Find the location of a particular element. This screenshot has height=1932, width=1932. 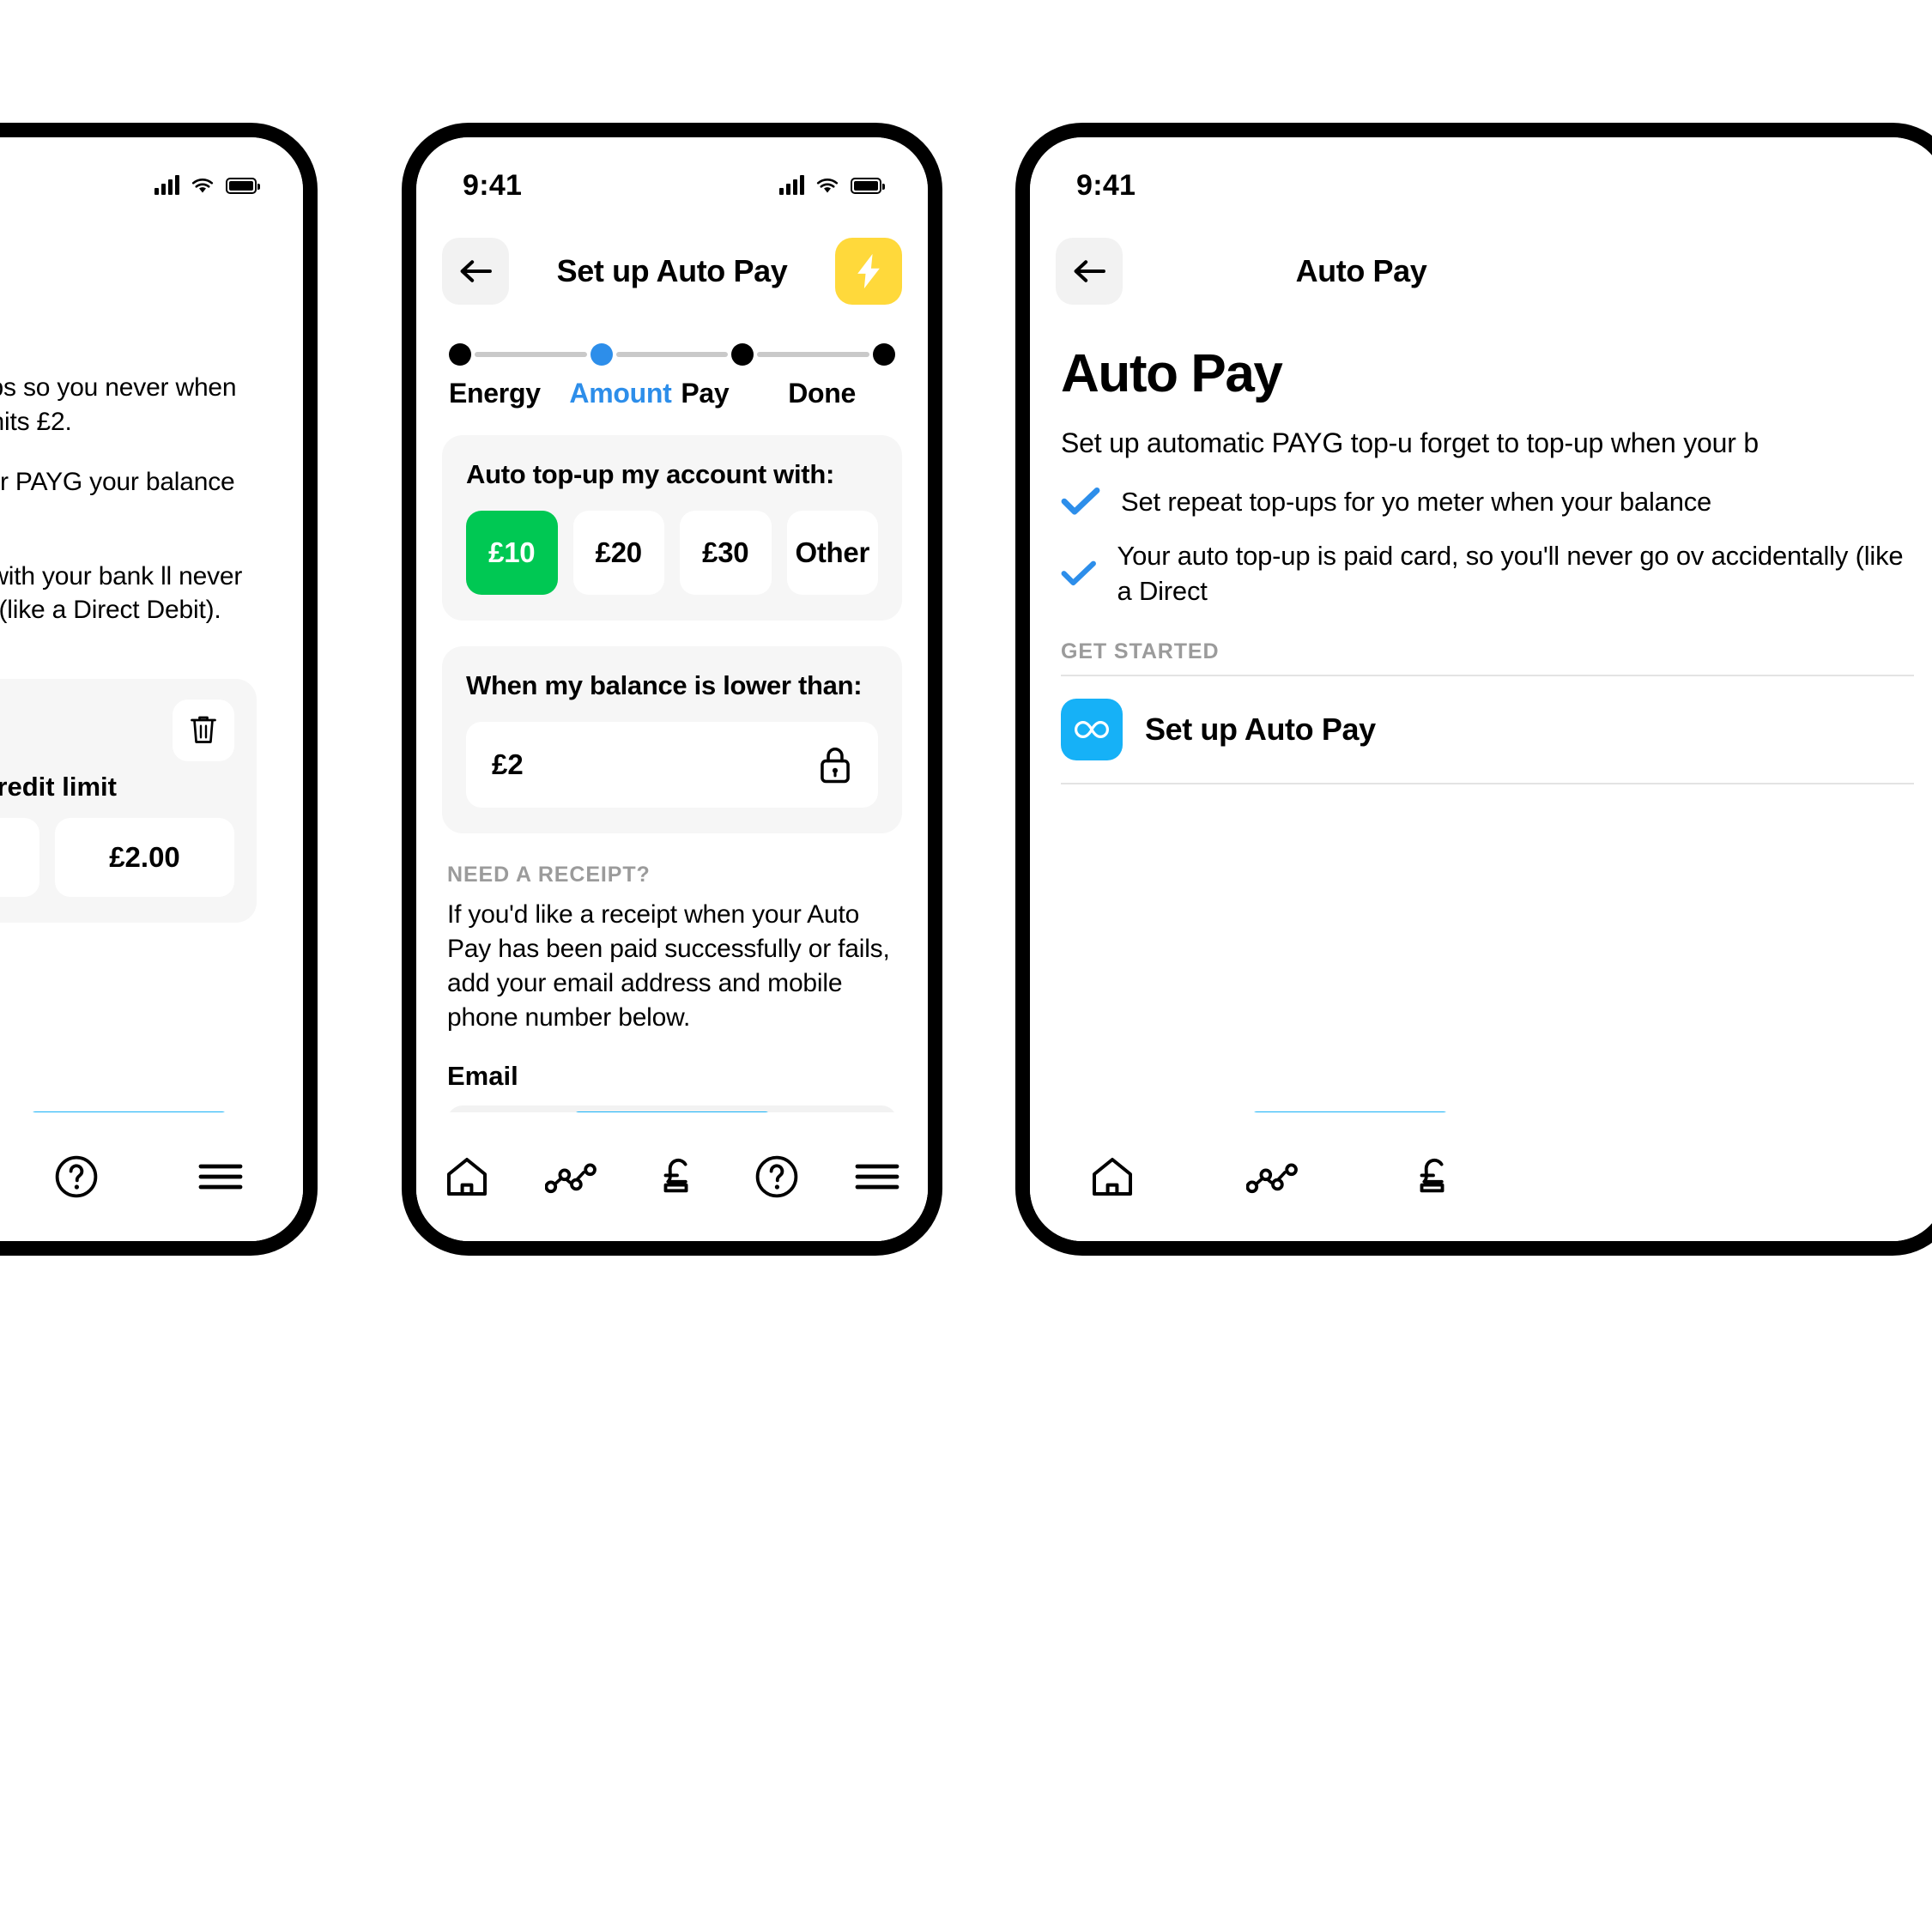

receipt-eyebrow: NEED A RECEIPT? is located at coordinates (549, 875).